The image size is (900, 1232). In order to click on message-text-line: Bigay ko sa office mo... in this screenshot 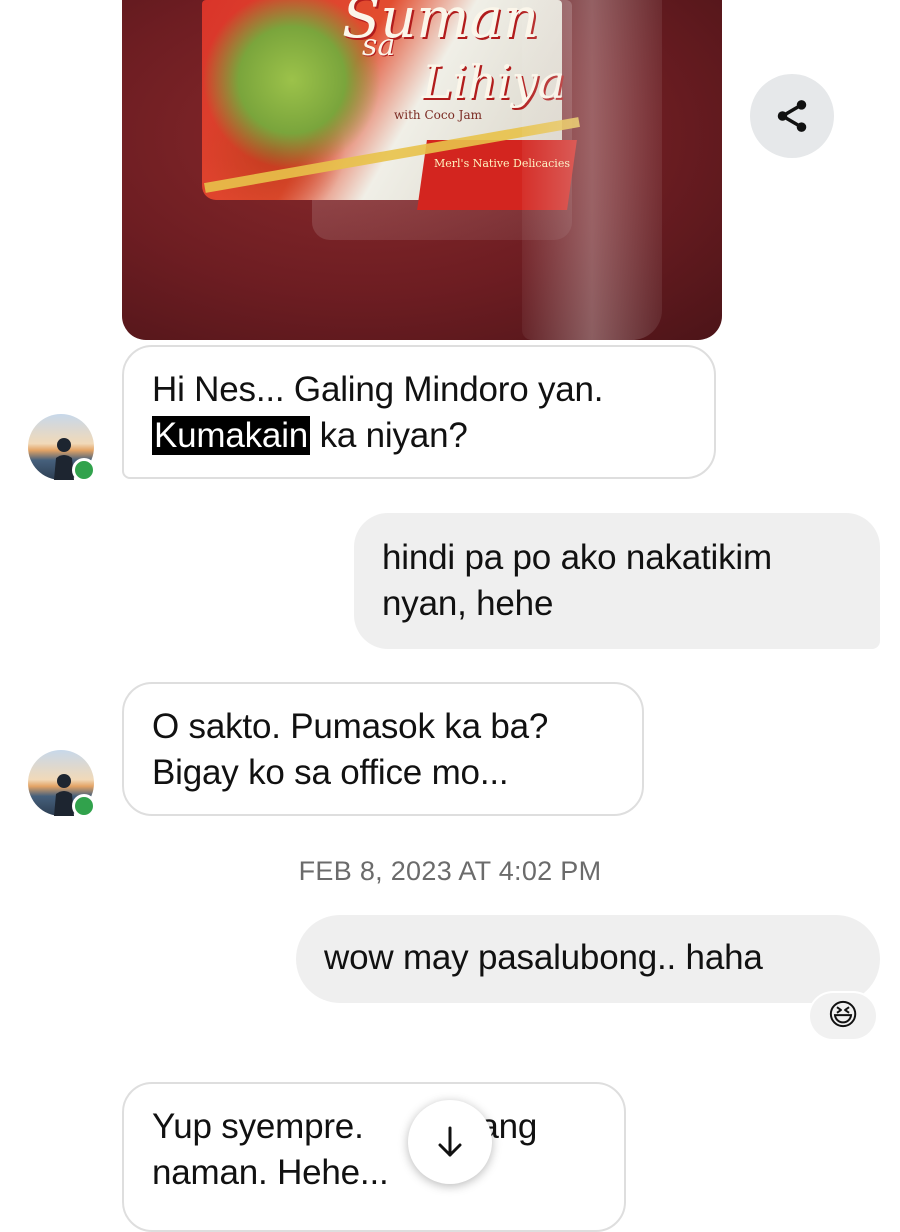, I will do `click(330, 772)`.